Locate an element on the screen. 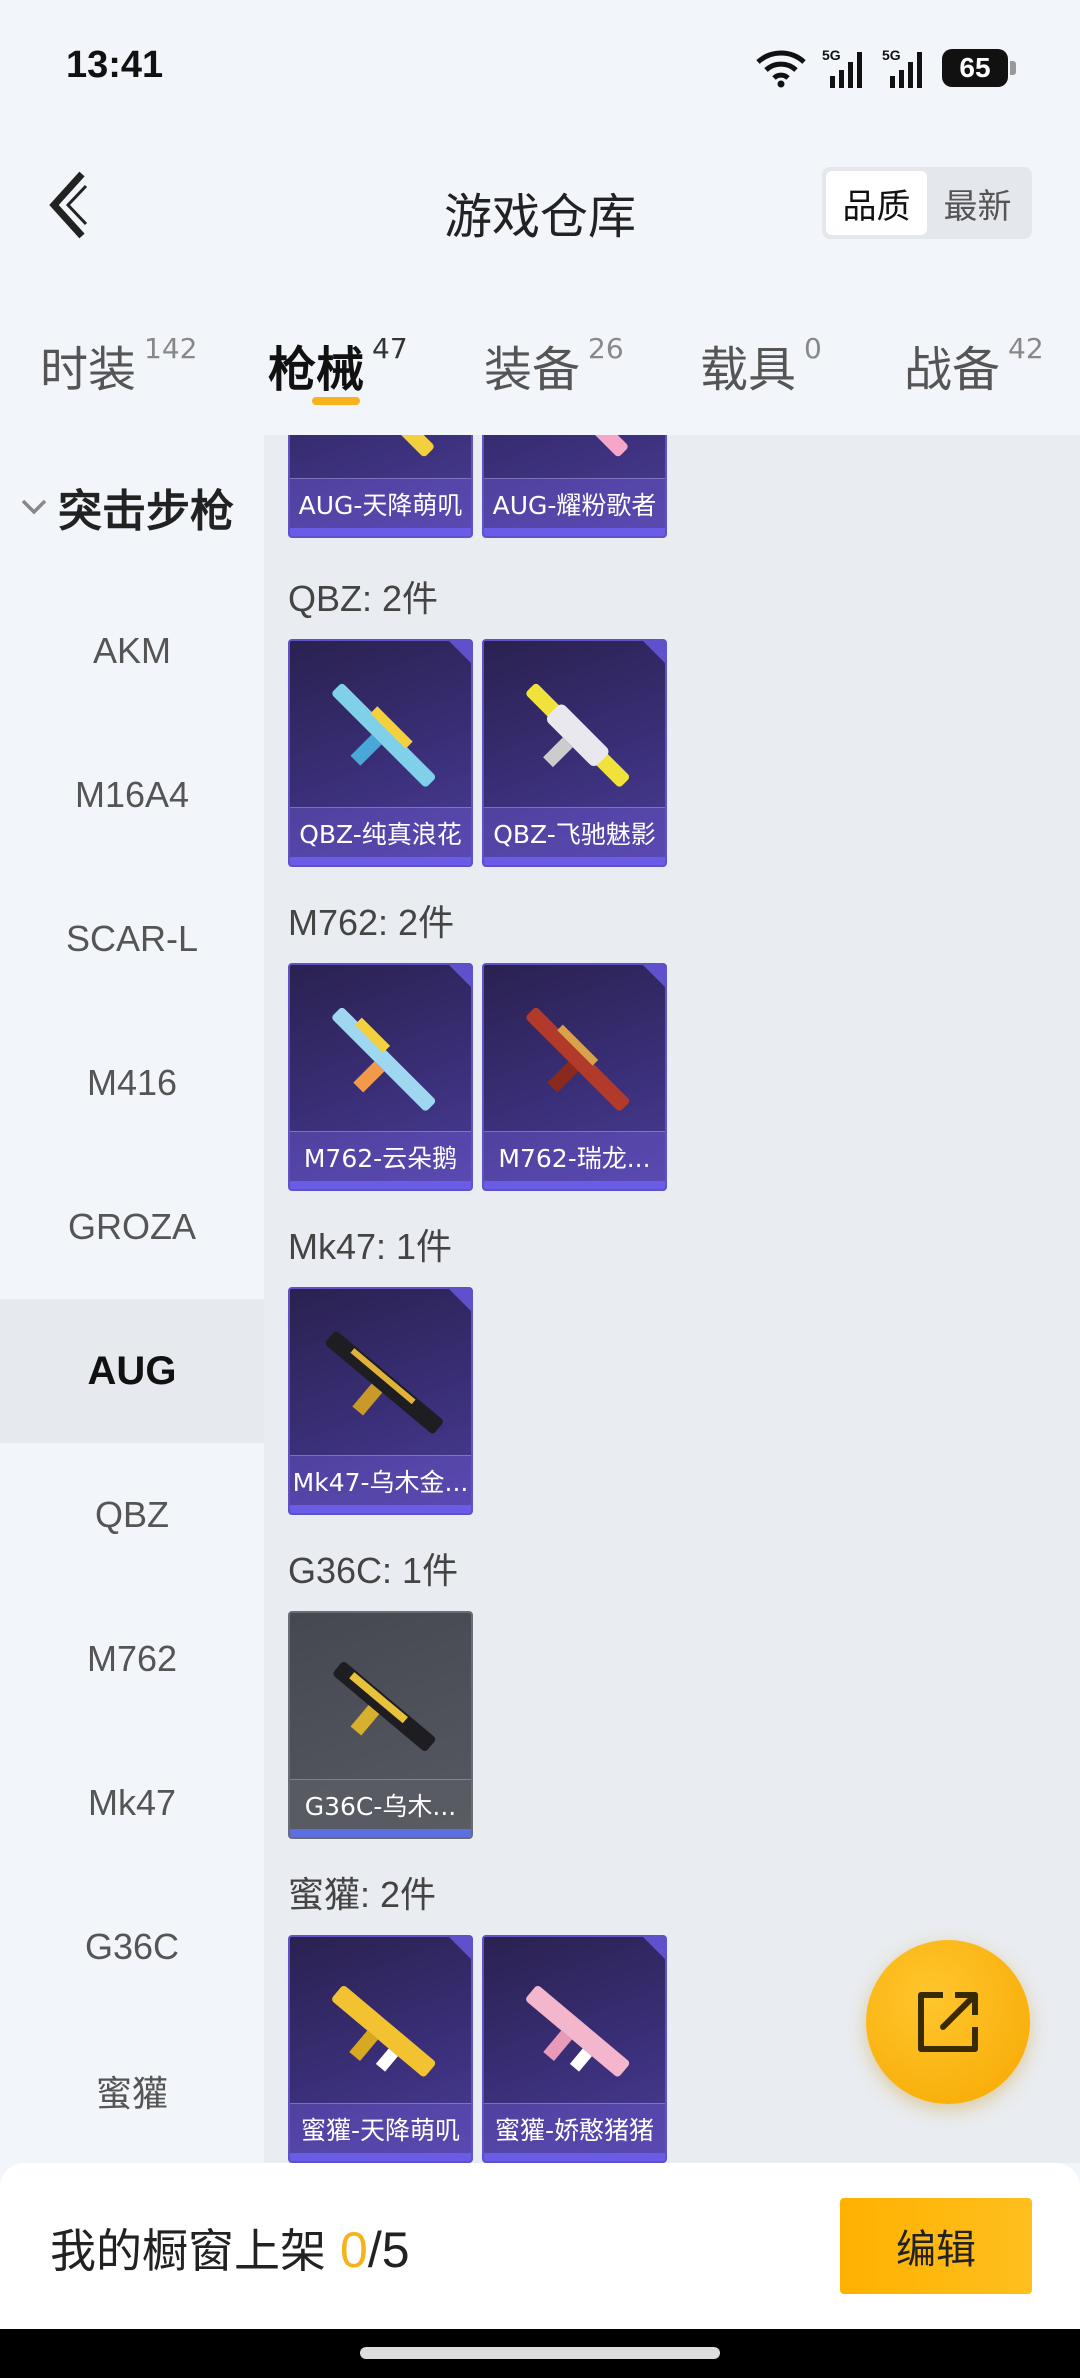  skin-name: QBZ-飞驰魅影 is located at coordinates (574, 832).